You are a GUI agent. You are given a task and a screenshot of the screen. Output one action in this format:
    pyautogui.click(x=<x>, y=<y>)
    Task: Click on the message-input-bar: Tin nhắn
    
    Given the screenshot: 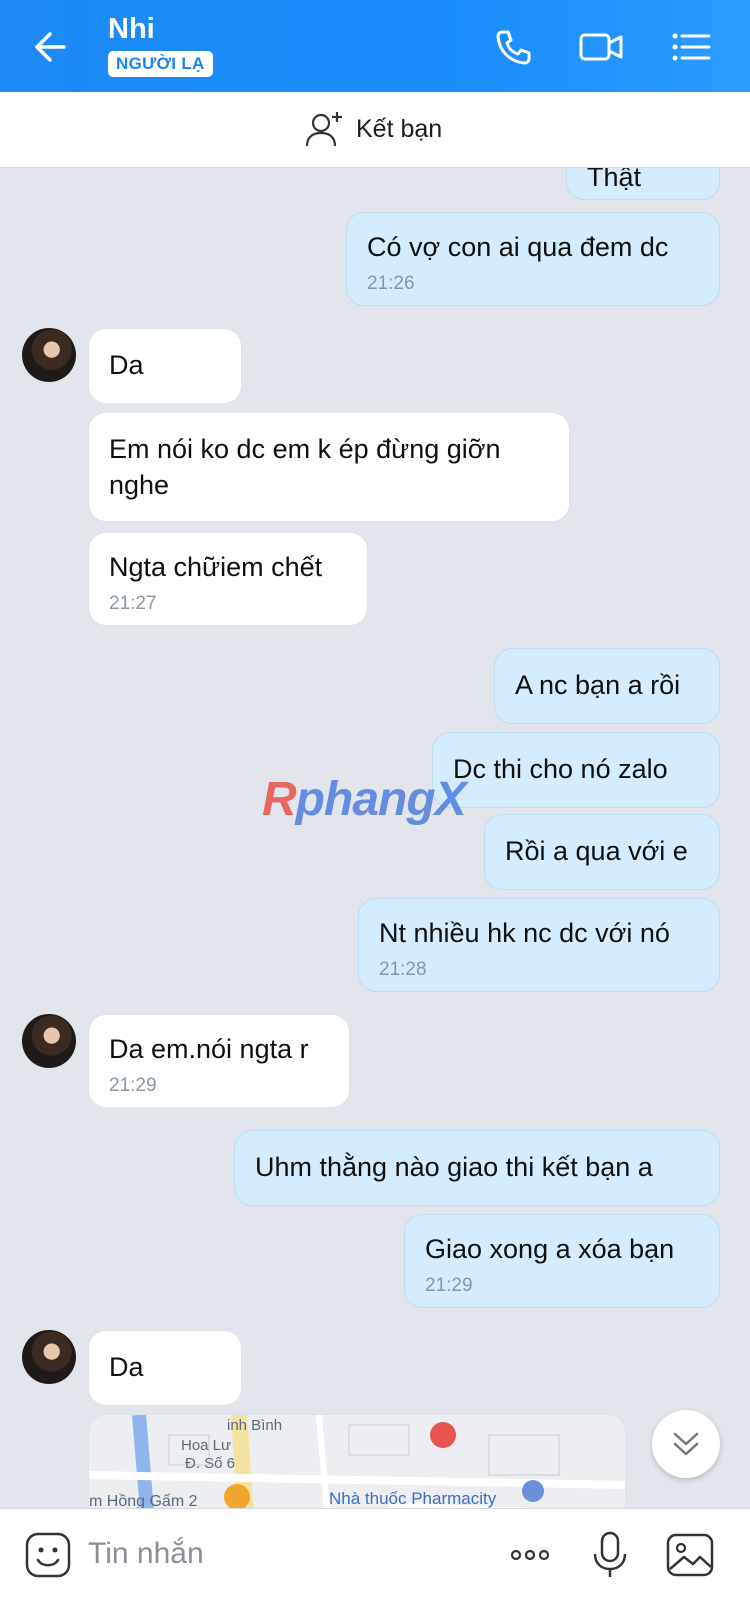 What is the action you would take?
    pyautogui.click(x=375, y=1554)
    